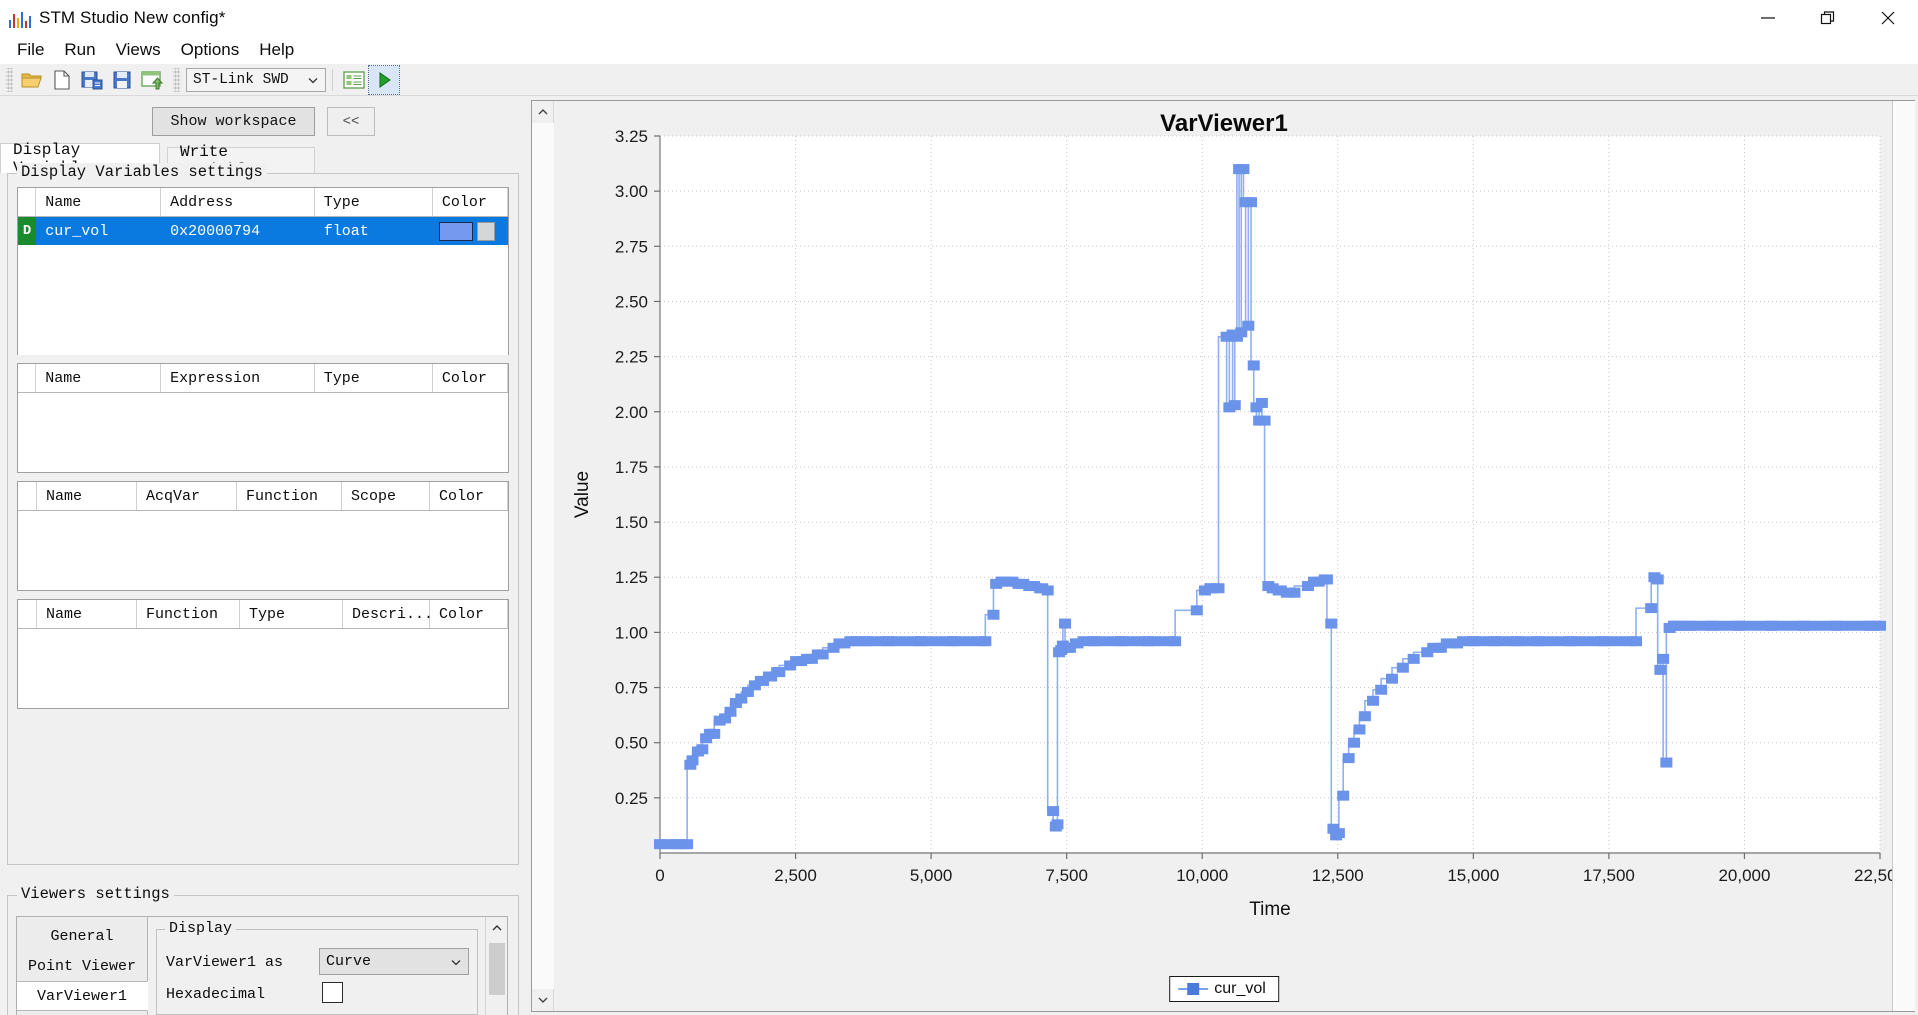  What do you see at coordinates (497, 969) in the screenshot?
I see `scrollbar-thumb` at bounding box center [497, 969].